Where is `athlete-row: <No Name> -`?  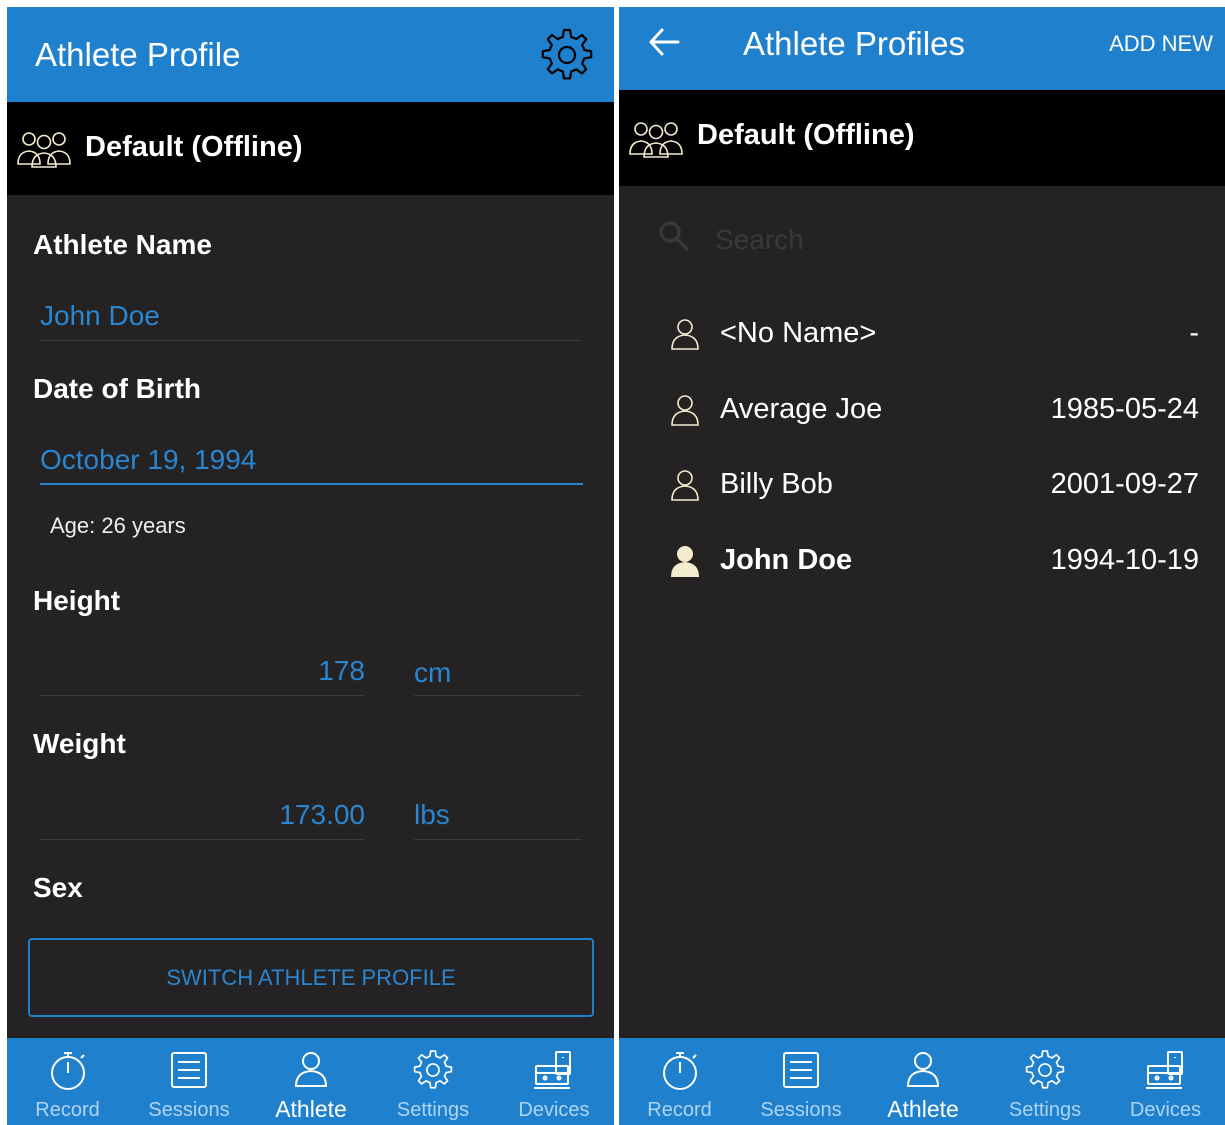 athlete-row: <No Name> - is located at coordinates (922, 335).